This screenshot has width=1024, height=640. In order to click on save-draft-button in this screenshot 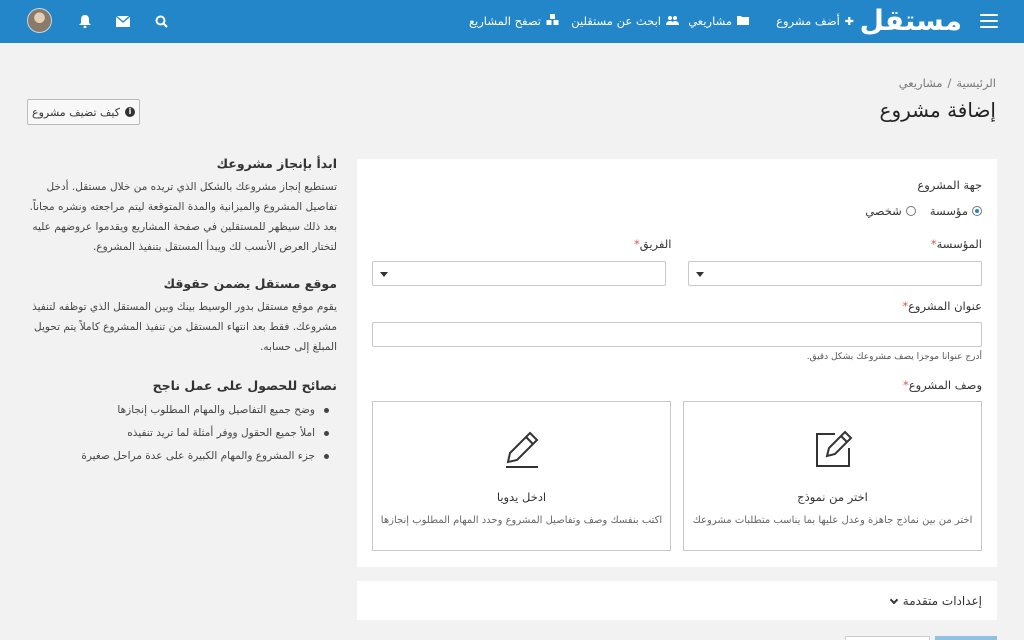, I will do `click(887, 638)`.